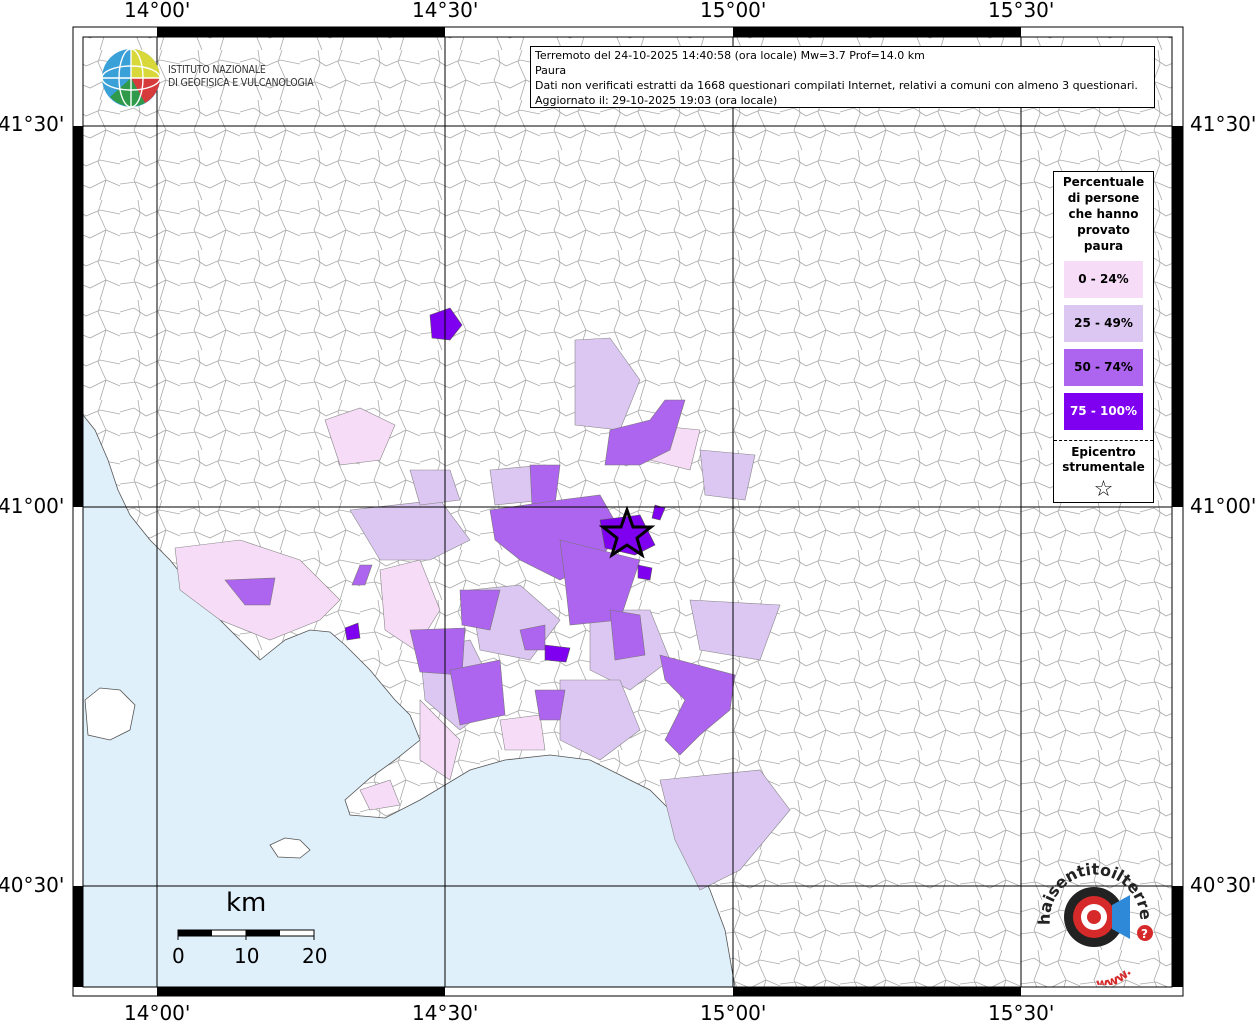  I want to click on hsit-target-icon: haisentitoilterremoto.it www. ?, so click(1089, 916).